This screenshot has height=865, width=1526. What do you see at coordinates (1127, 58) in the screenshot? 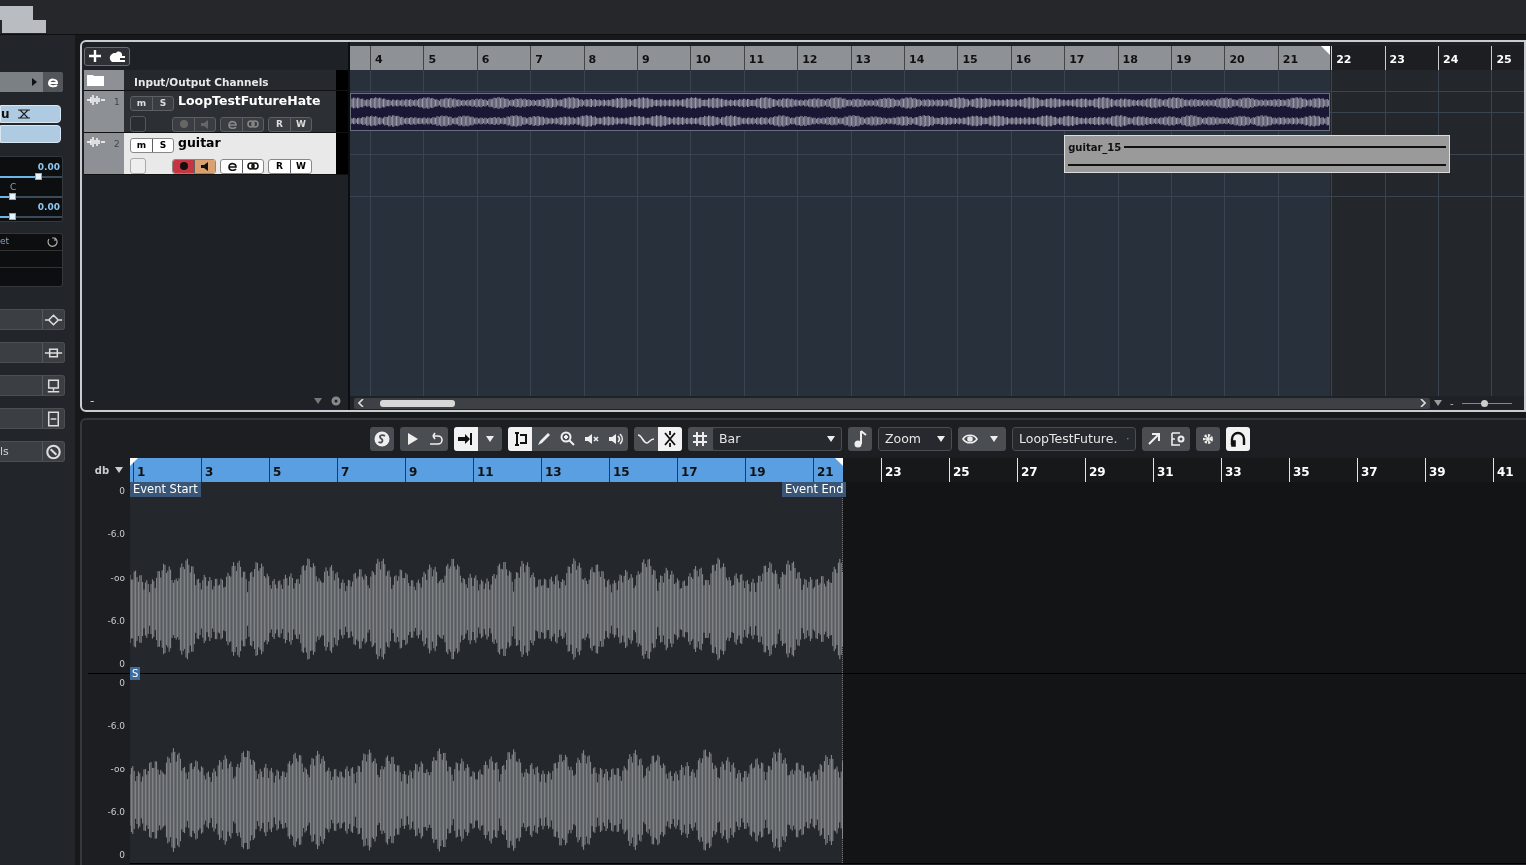
I see `bar-number: 18` at bounding box center [1127, 58].